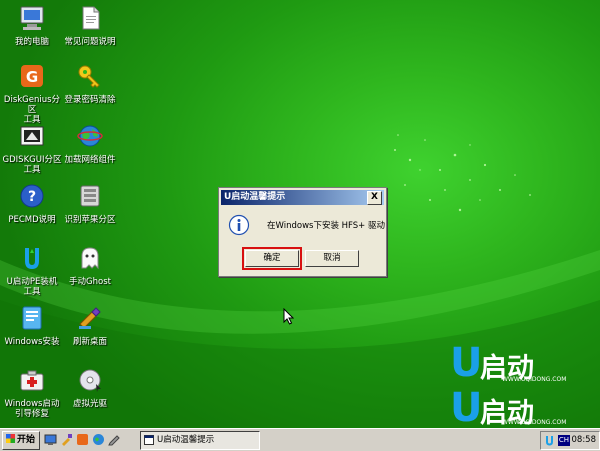 The height and width of the screenshot is (451, 600). I want to click on start-button: 开始, so click(21, 440).